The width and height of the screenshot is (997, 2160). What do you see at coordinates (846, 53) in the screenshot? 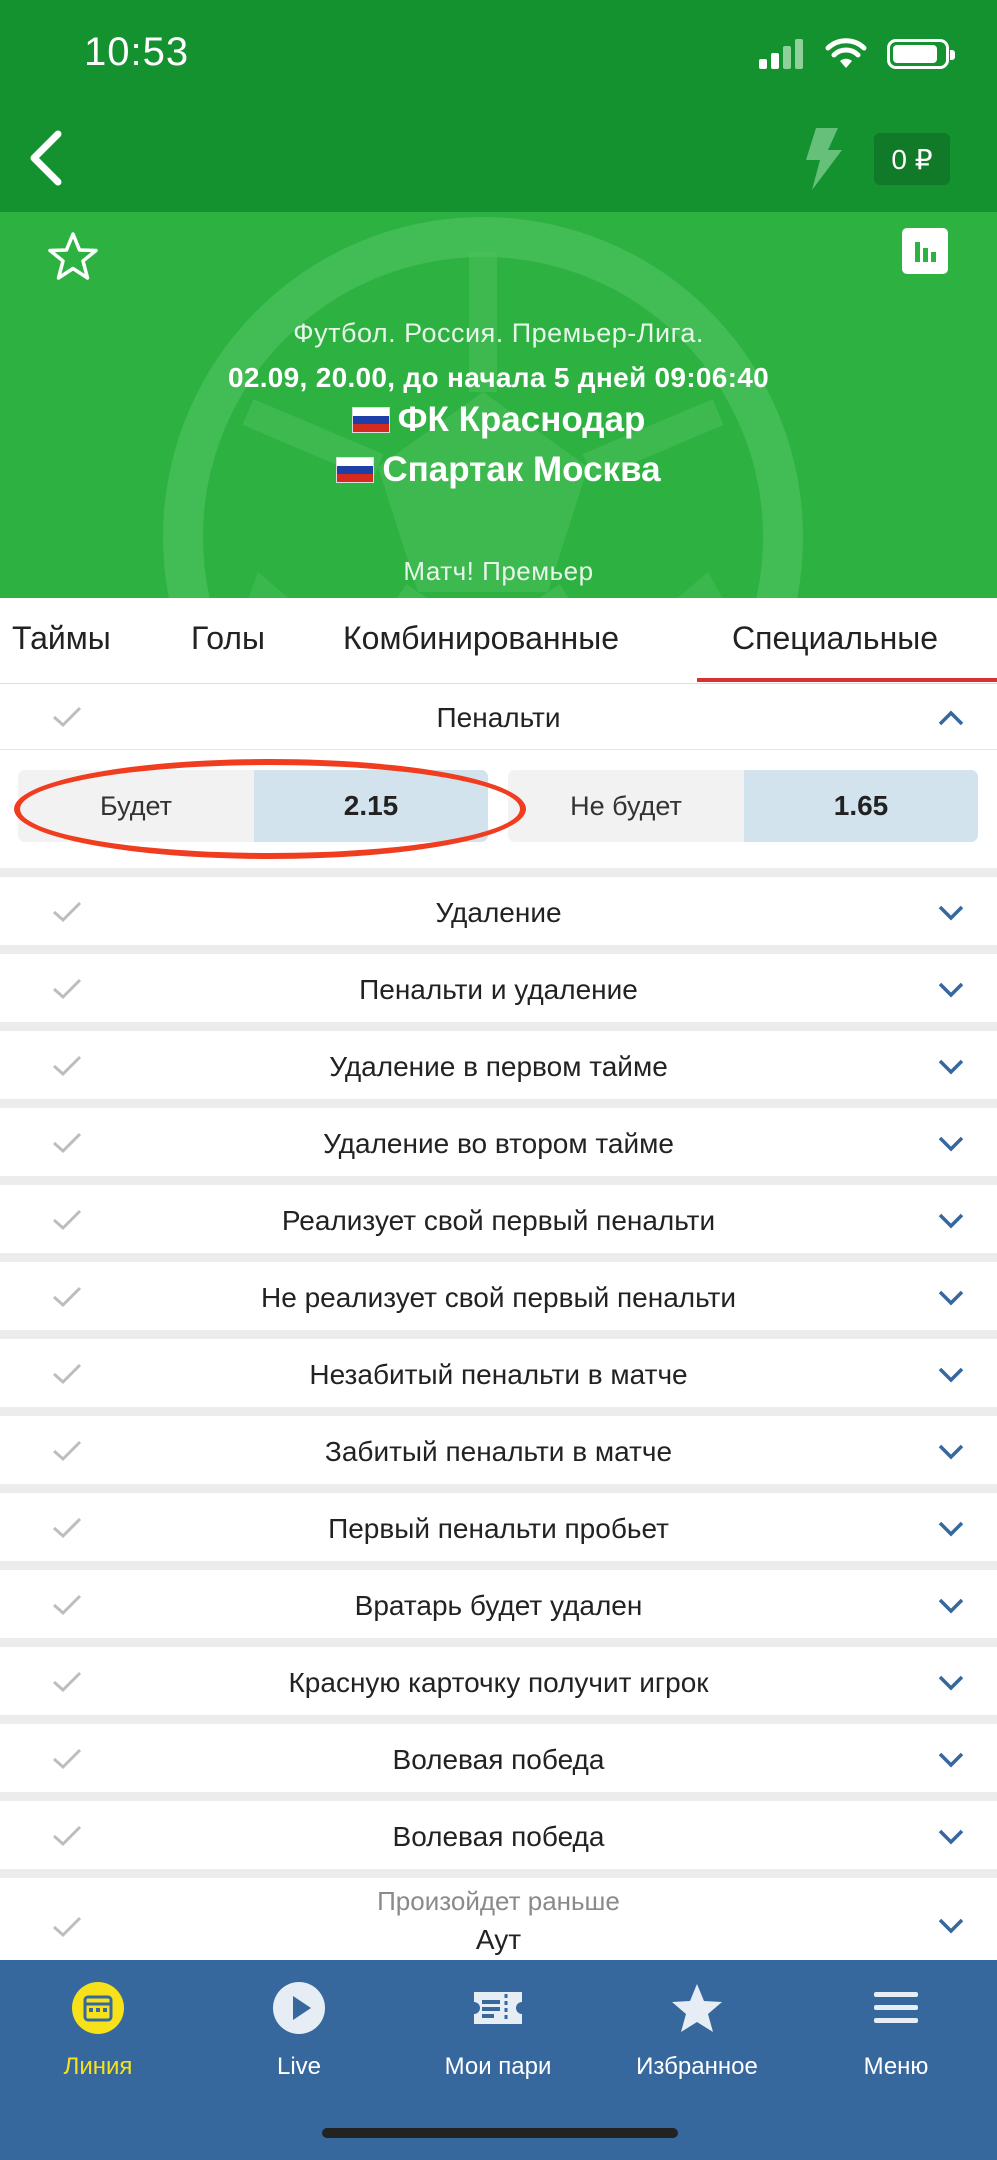
I see `wifi-icon` at bounding box center [846, 53].